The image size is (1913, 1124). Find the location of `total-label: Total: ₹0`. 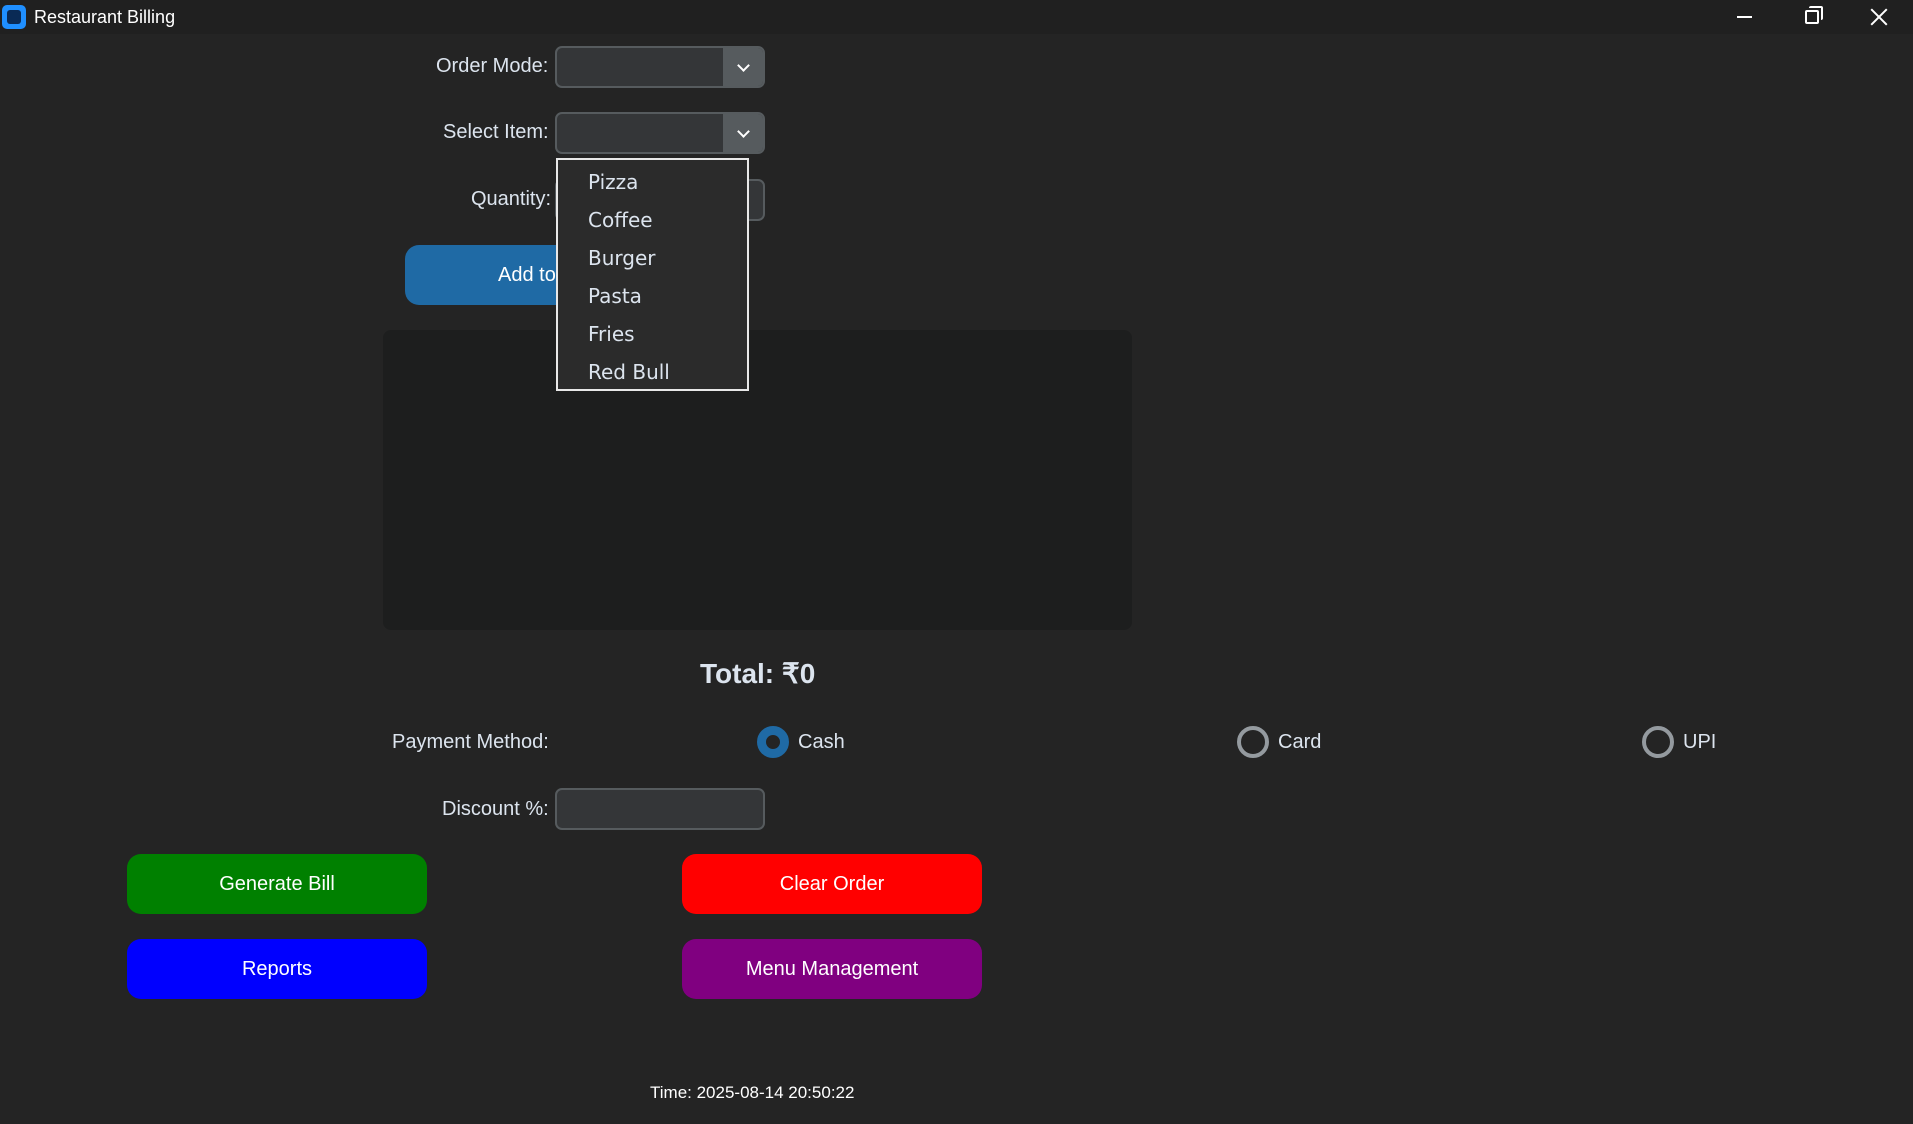

total-label: Total: ₹0 is located at coordinates (758, 673).